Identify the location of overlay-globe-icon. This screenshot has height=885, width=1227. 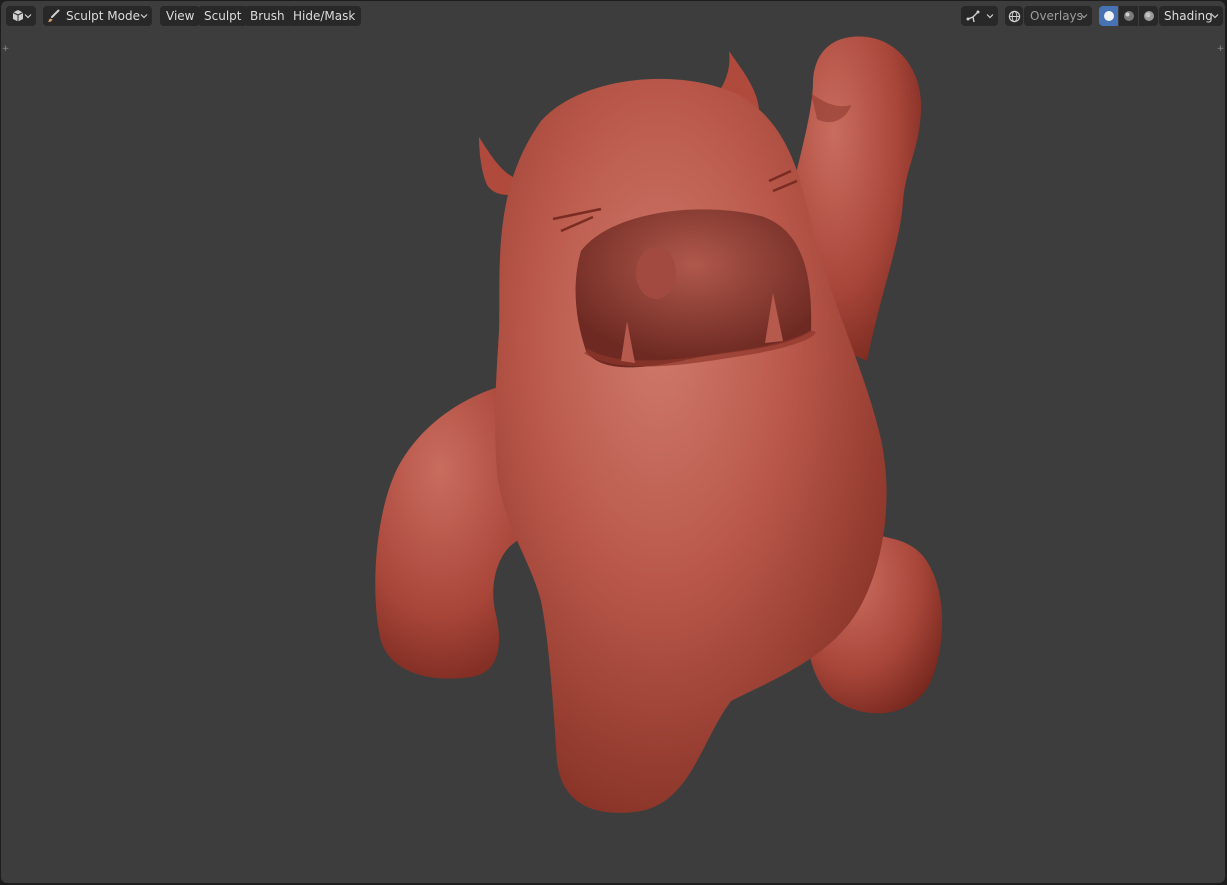
(1014, 16).